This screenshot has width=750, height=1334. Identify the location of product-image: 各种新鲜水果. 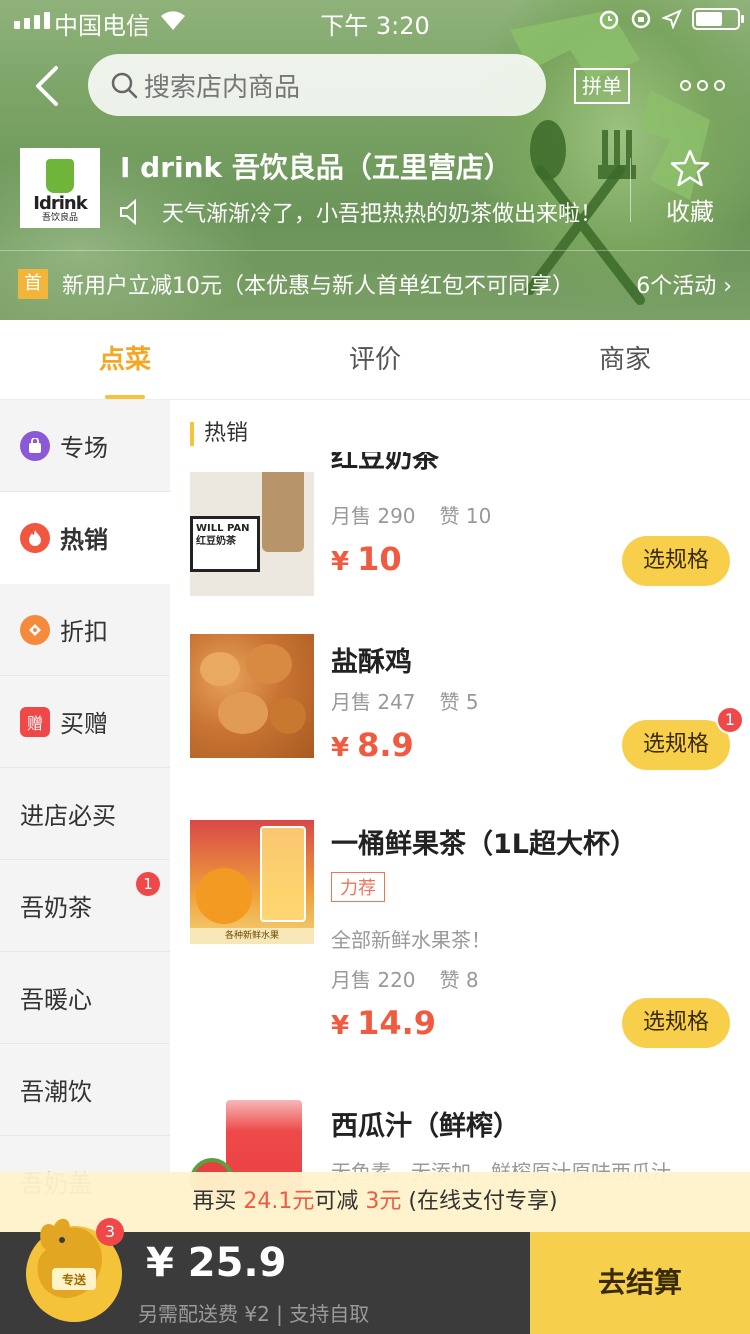
(252, 882).